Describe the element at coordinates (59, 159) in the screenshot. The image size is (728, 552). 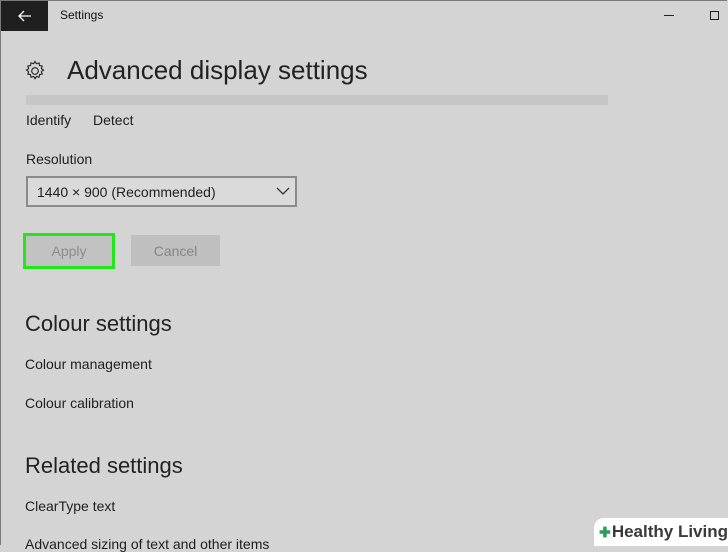
I see `resolution-label: Resolution` at that location.